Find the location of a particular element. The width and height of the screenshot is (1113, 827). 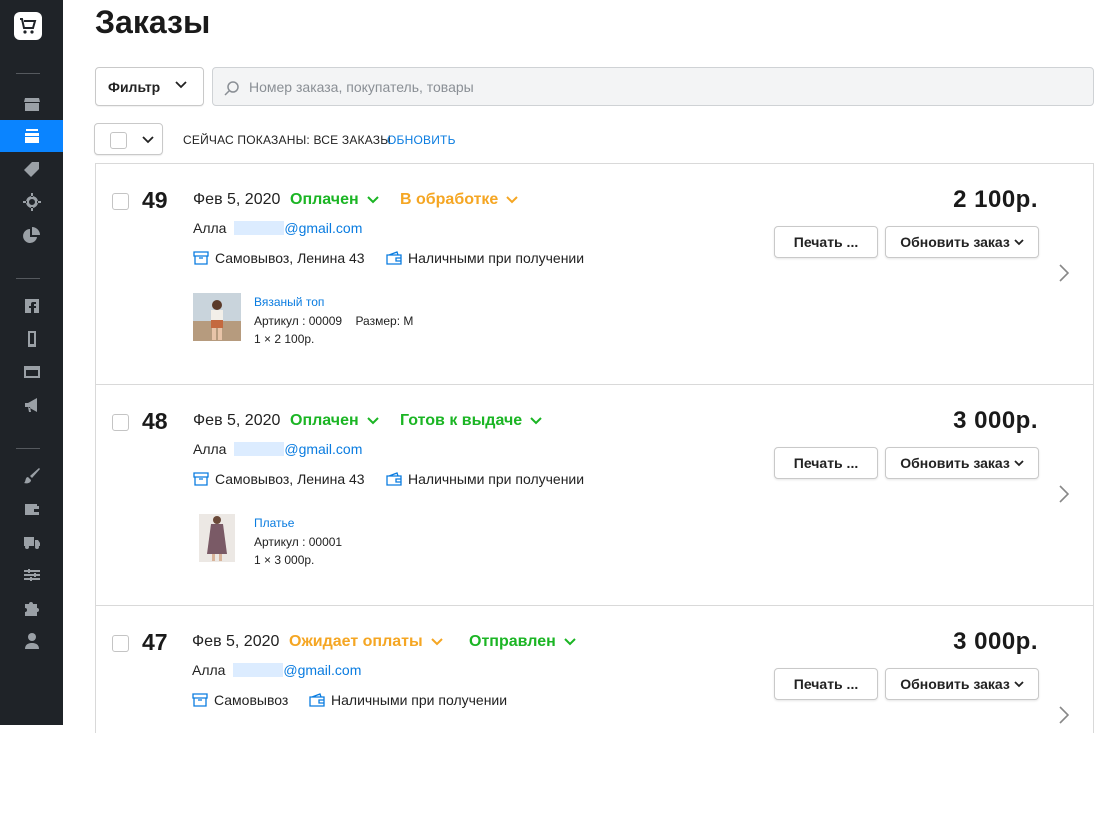

sidebar-item-website is located at coordinates (31, 372).